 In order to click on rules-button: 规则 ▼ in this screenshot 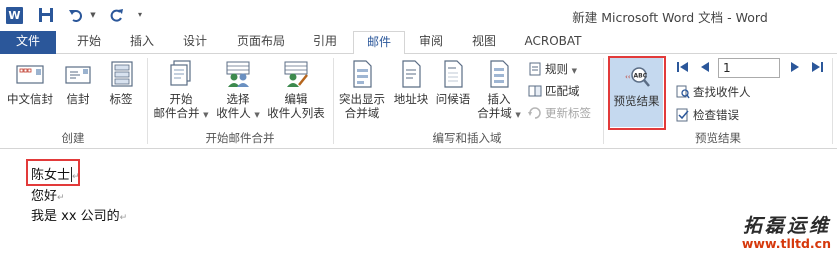, I will do `click(552, 69)`.